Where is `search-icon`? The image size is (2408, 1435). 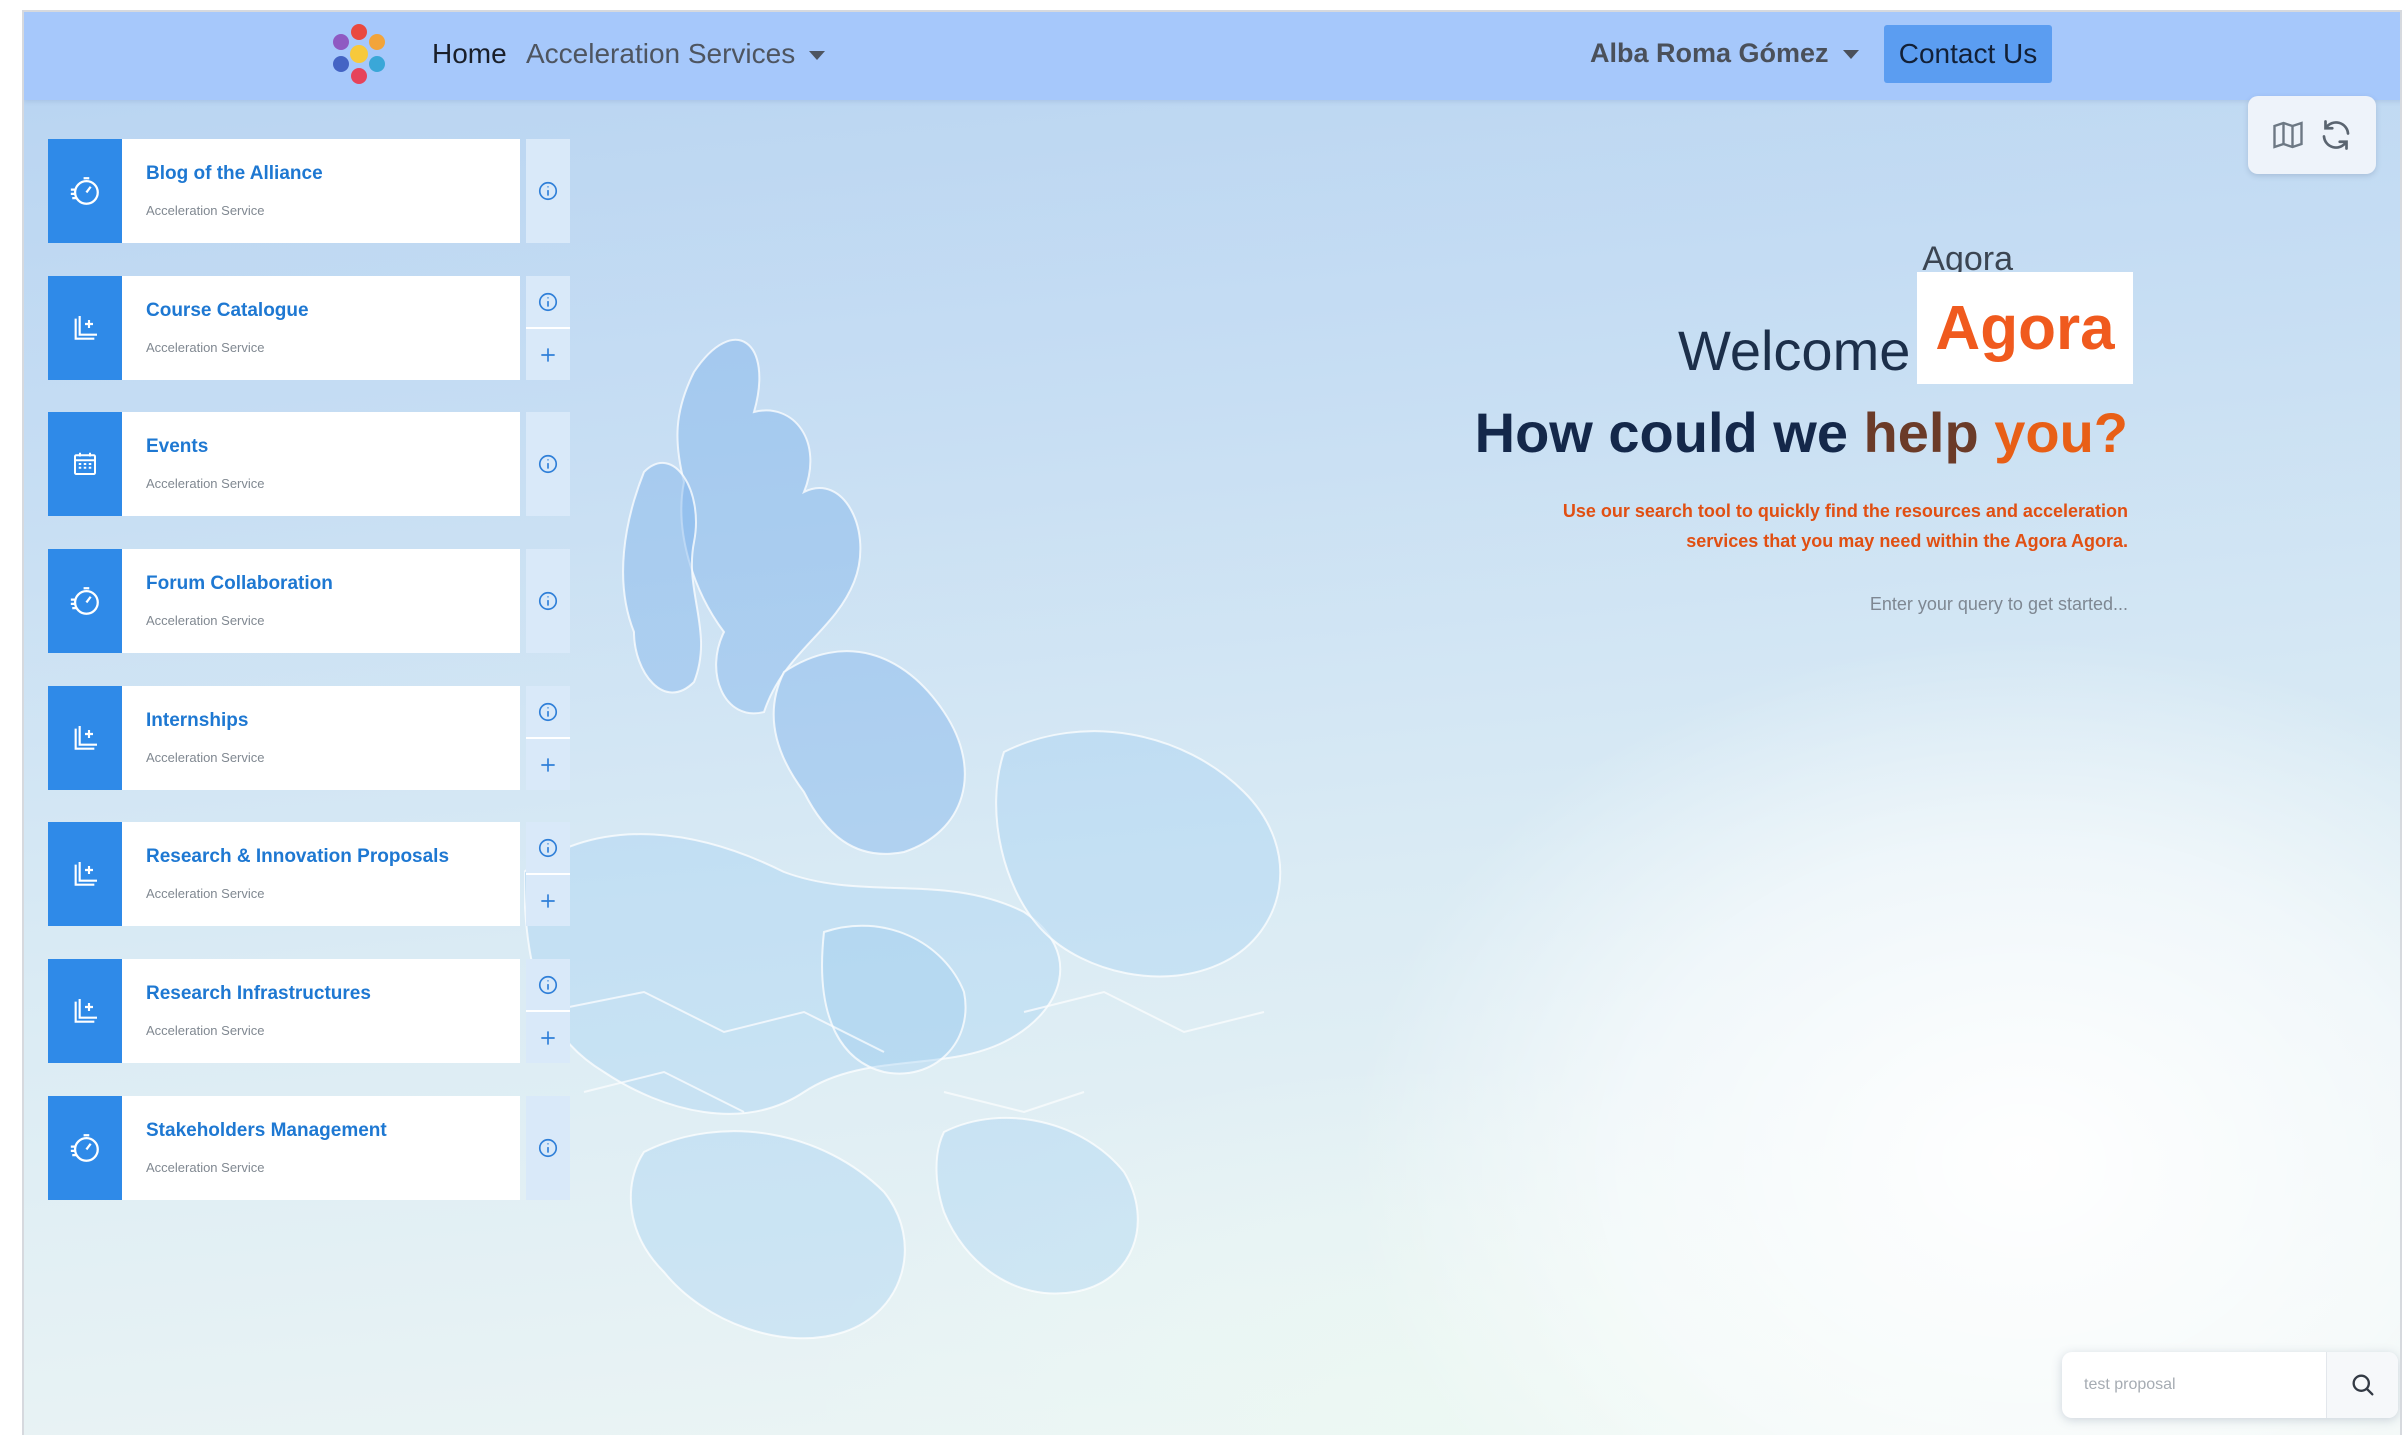 search-icon is located at coordinates (2362, 1385).